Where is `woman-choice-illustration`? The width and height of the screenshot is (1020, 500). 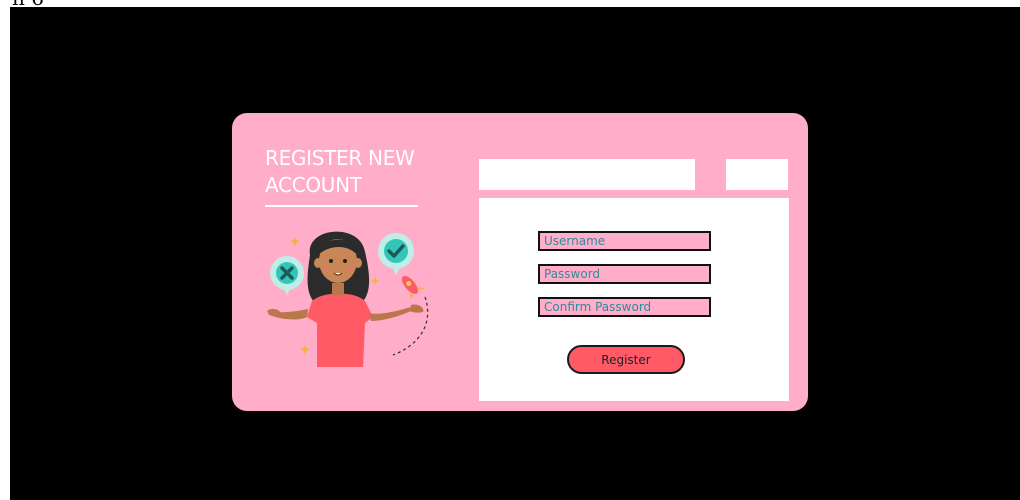
woman-choice-illustration is located at coordinates (348, 299).